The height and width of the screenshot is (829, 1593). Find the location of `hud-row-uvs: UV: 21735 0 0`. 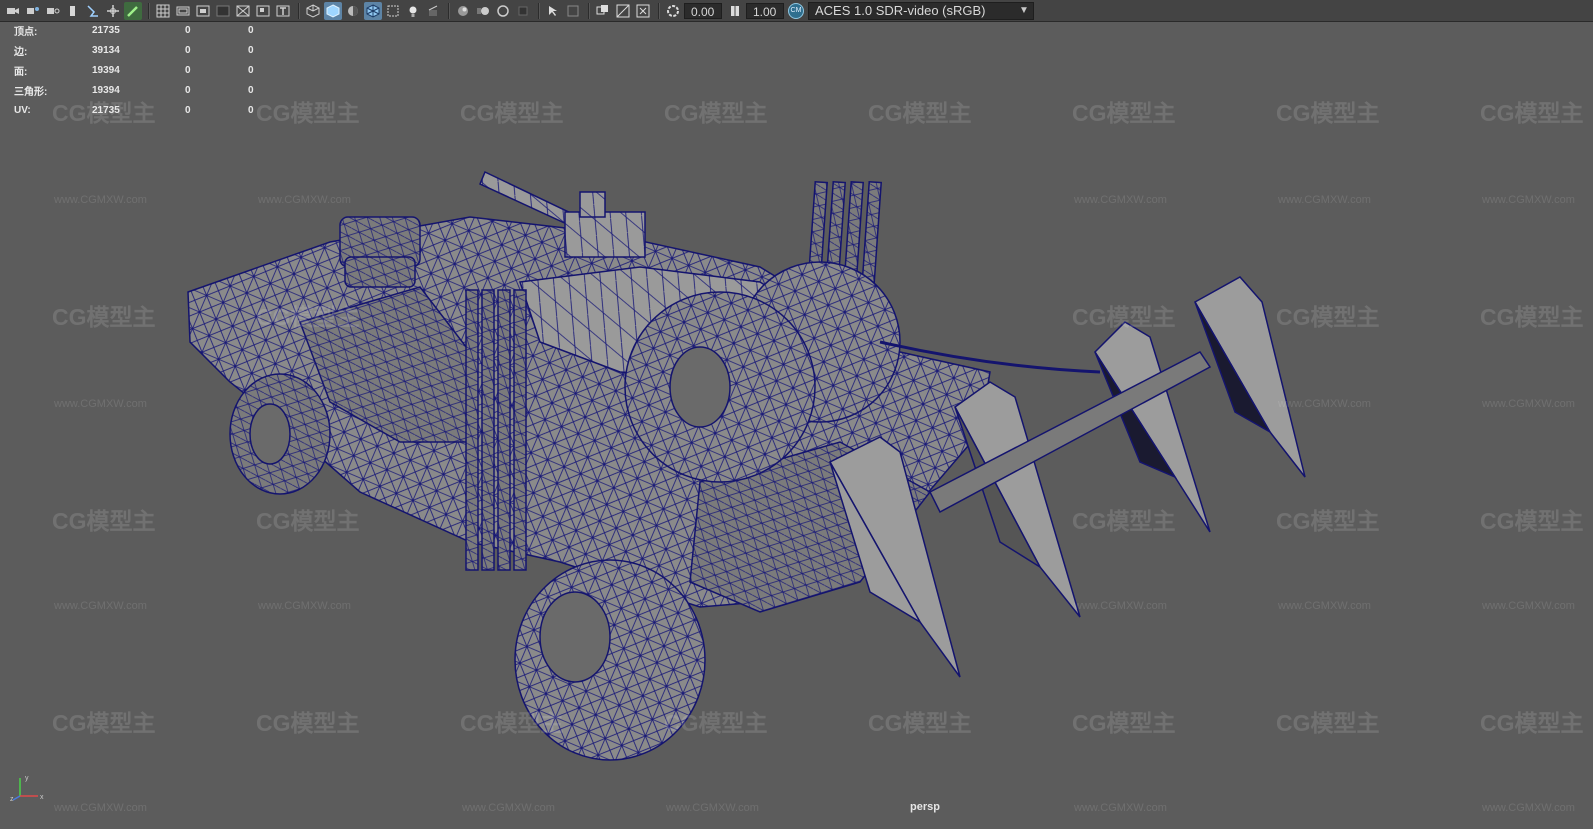

hud-row-uvs: UV: 21735 0 0 is located at coordinates (141, 110).